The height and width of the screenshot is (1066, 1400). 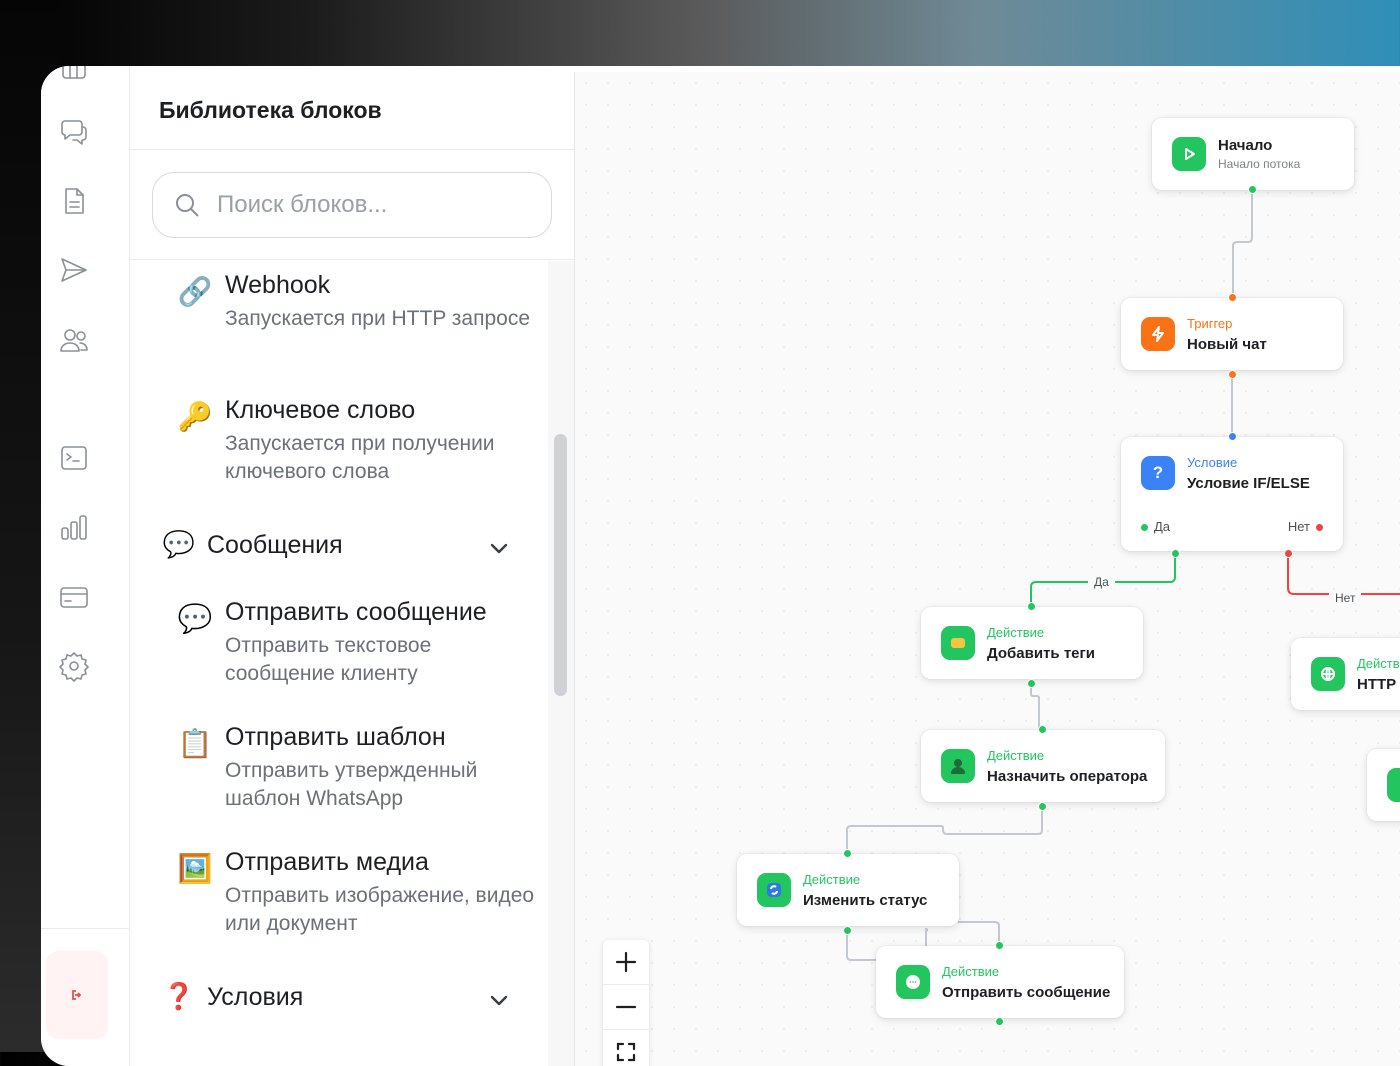 What do you see at coordinates (958, 643) in the screenshot?
I see `tag-icon` at bounding box center [958, 643].